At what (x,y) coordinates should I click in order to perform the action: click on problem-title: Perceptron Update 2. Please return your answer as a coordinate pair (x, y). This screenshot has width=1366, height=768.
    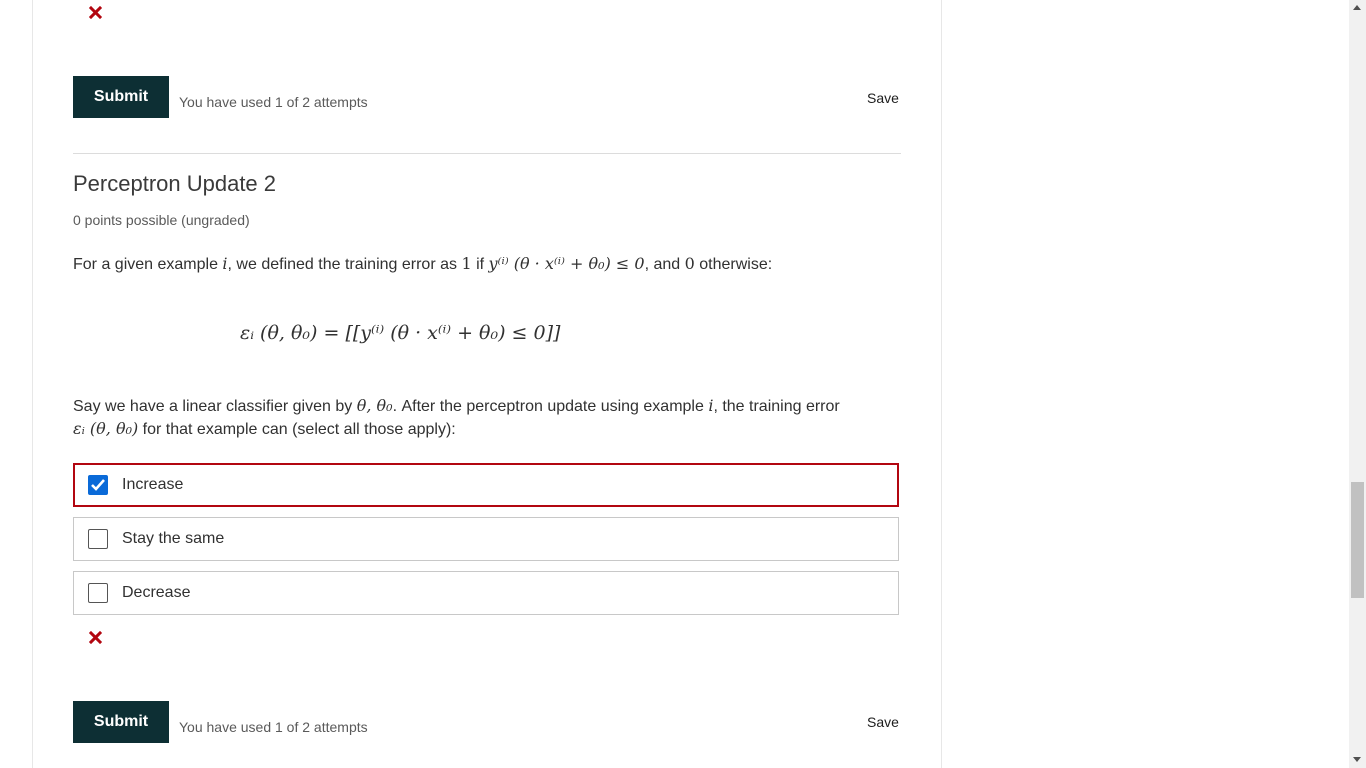
    Looking at the image, I should click on (175, 183).